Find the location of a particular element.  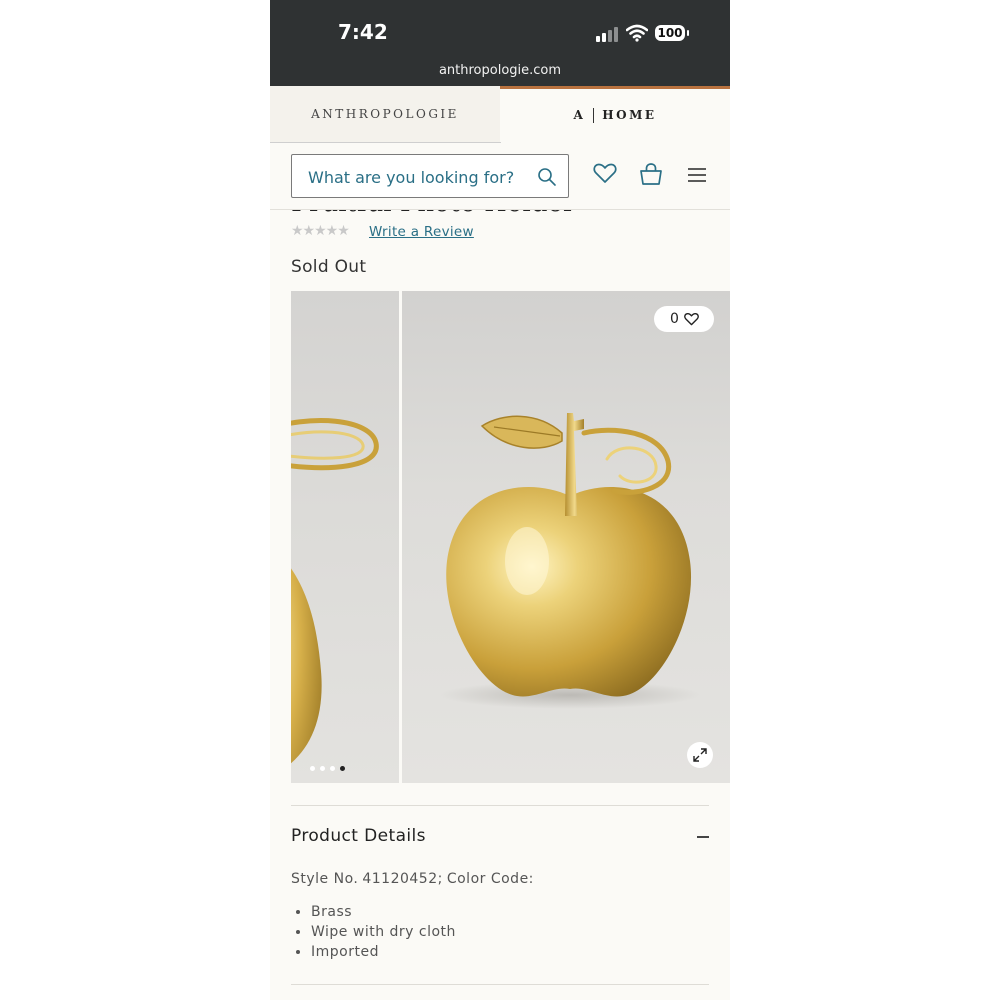

address-bar-url: anthropologie.com is located at coordinates (500, 70).